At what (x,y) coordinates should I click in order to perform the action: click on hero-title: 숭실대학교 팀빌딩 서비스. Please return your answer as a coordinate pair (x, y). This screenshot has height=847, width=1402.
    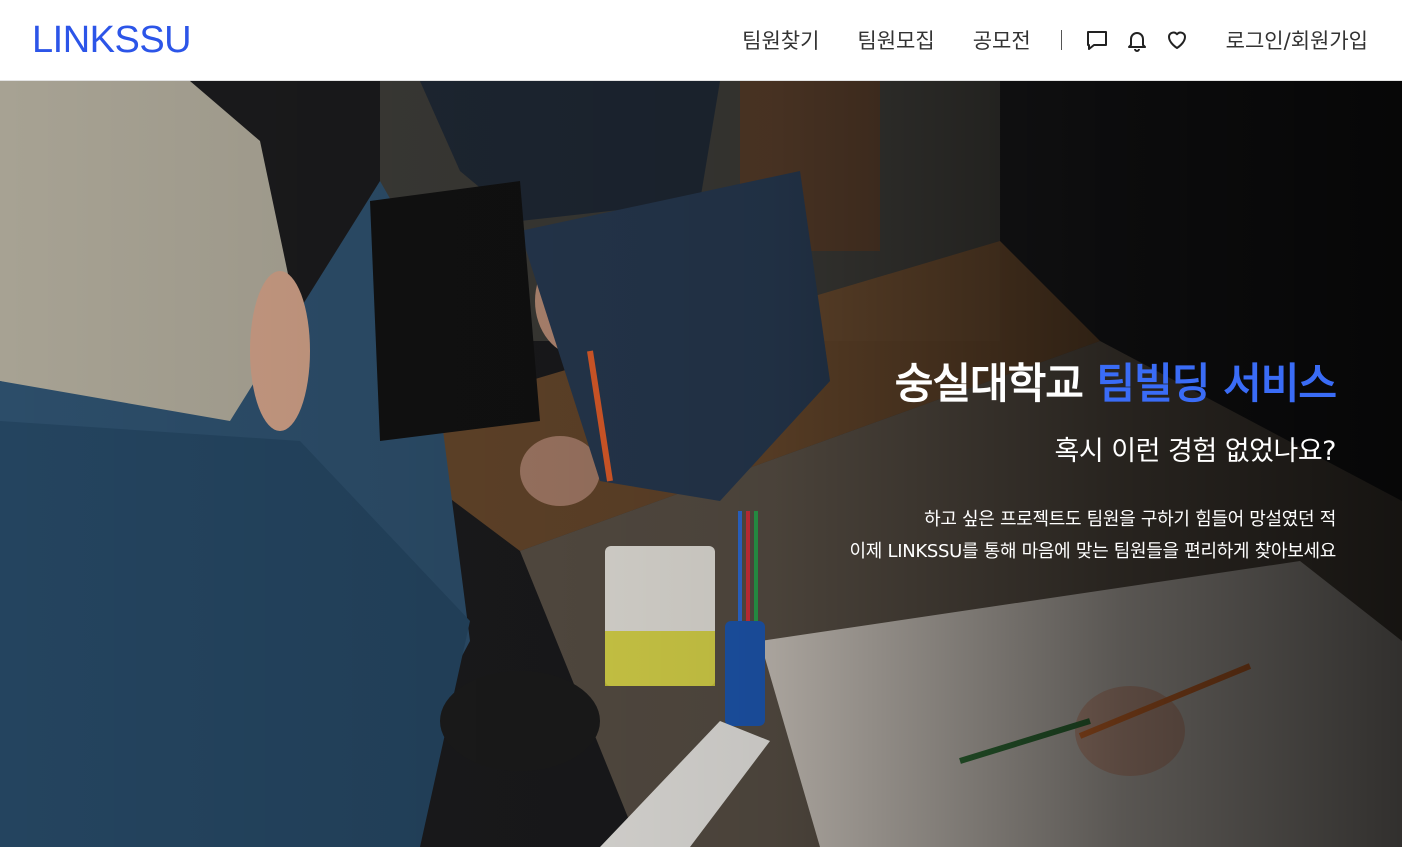
    Looking at the image, I should click on (1093, 384).